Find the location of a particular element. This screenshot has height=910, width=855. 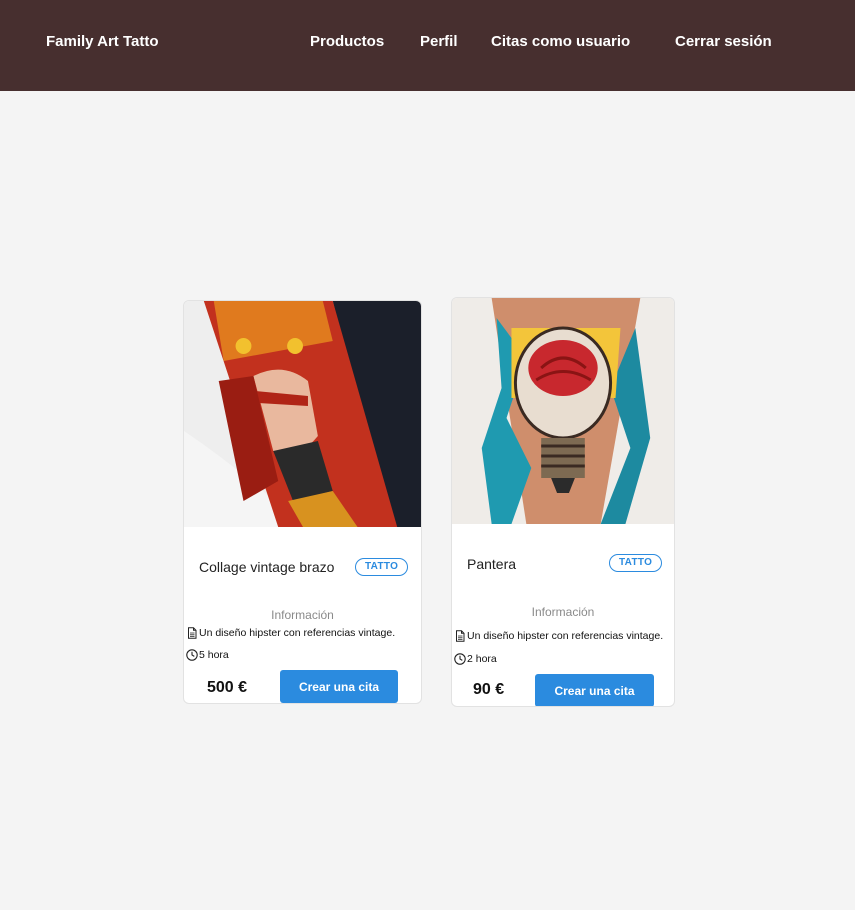

product-duration: 5 hora is located at coordinates (214, 655).